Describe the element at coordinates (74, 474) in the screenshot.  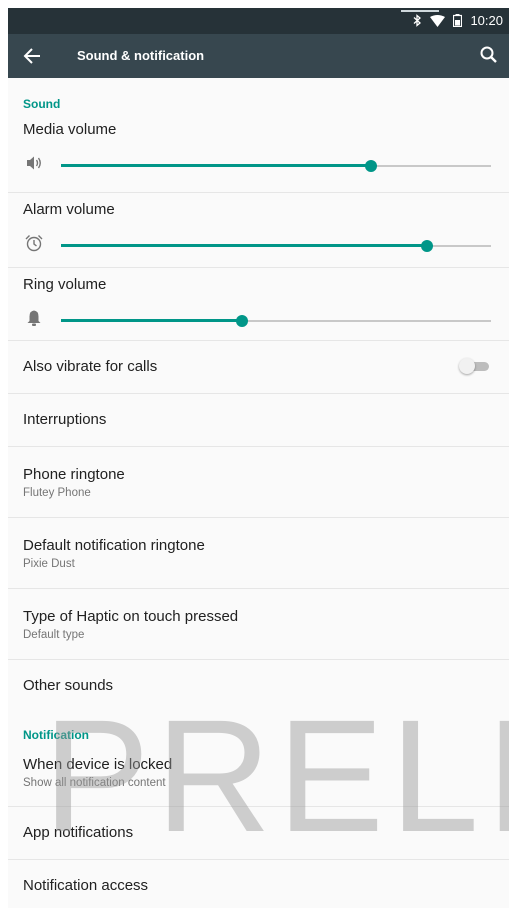
I see `phone-ringtone-label: Phone ringtone` at that location.